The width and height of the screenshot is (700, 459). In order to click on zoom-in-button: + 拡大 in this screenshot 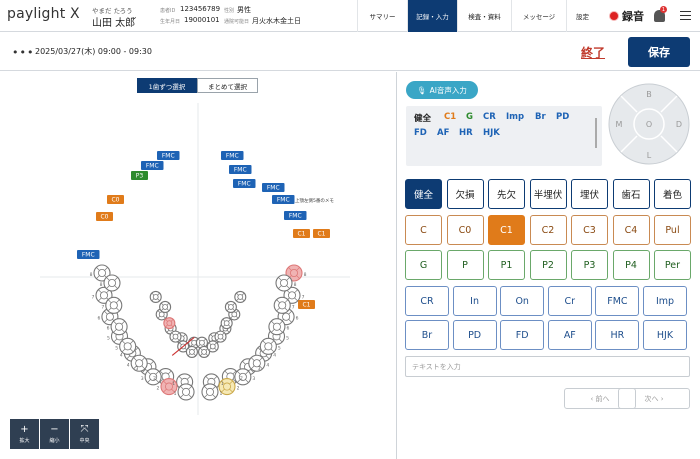, I will do `click(24, 434)`.